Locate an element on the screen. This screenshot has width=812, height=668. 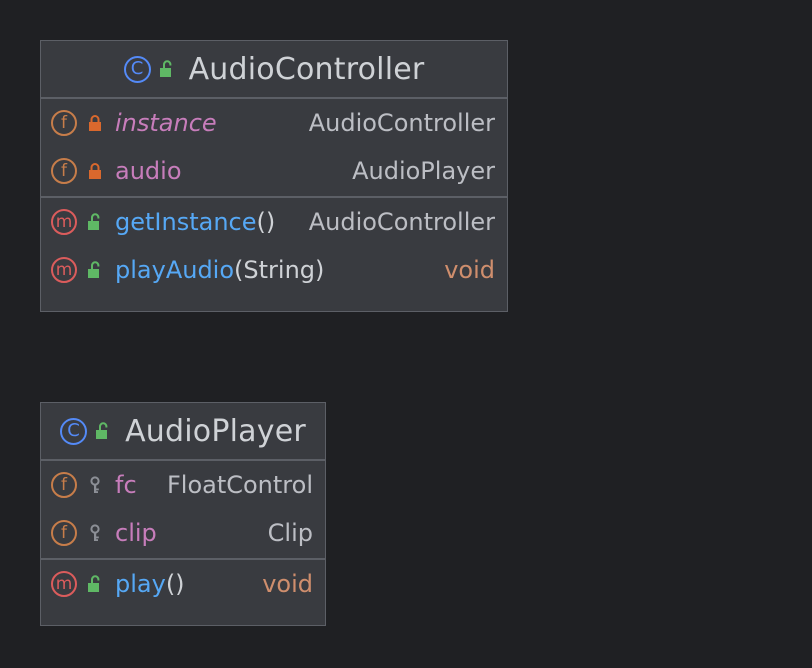
class-header: C AudioPlayer is located at coordinates (183, 432).